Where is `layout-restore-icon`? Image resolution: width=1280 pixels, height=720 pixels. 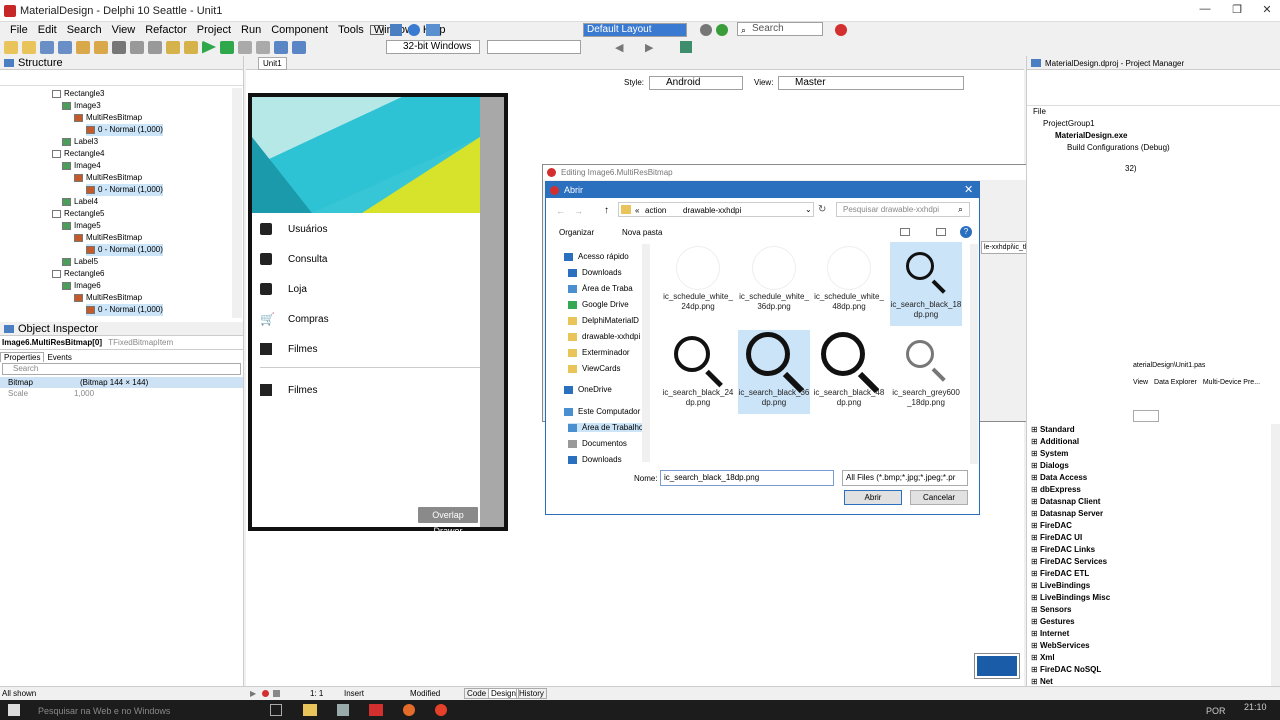 layout-restore-icon is located at coordinates (722, 30).